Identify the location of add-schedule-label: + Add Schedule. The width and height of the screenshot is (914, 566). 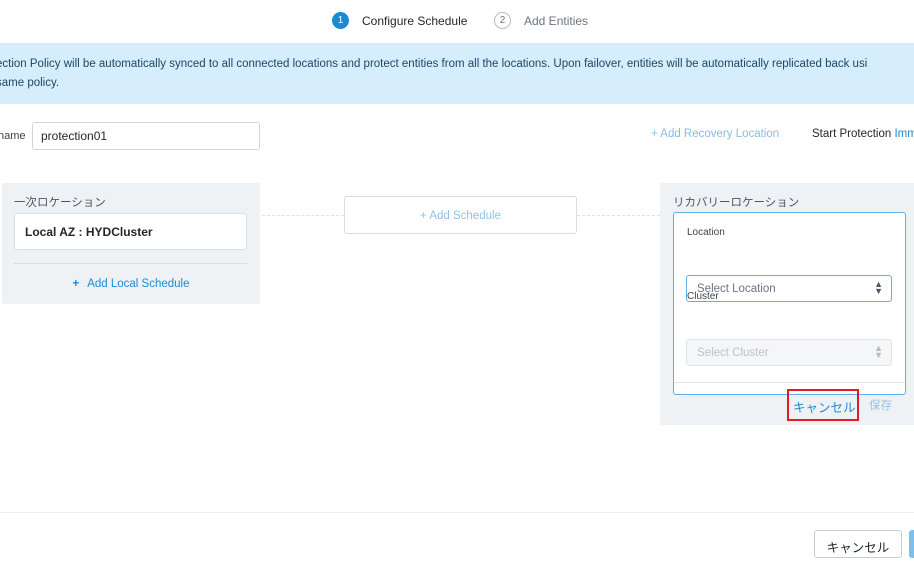
(460, 216).